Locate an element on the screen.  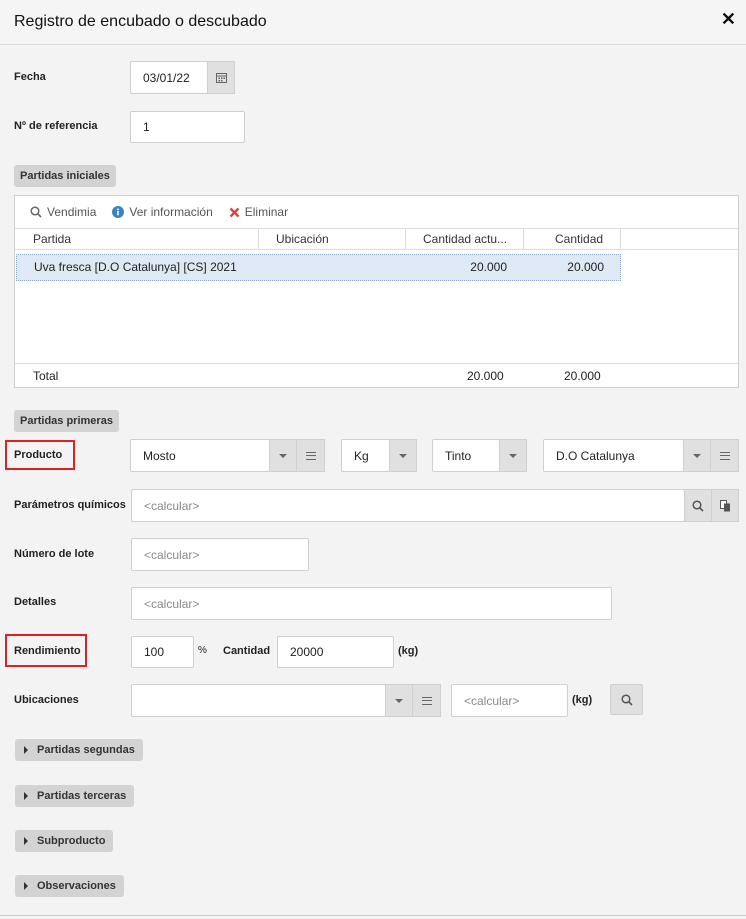
denominacion-list-button is located at coordinates (724, 455).